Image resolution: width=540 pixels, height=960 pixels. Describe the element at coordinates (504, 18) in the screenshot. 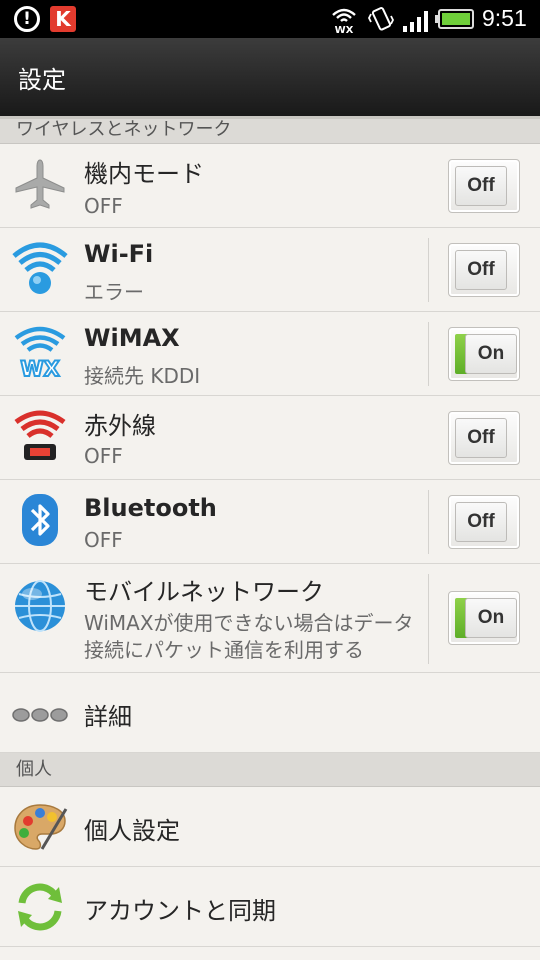

I see `status-time: 9:51` at that location.